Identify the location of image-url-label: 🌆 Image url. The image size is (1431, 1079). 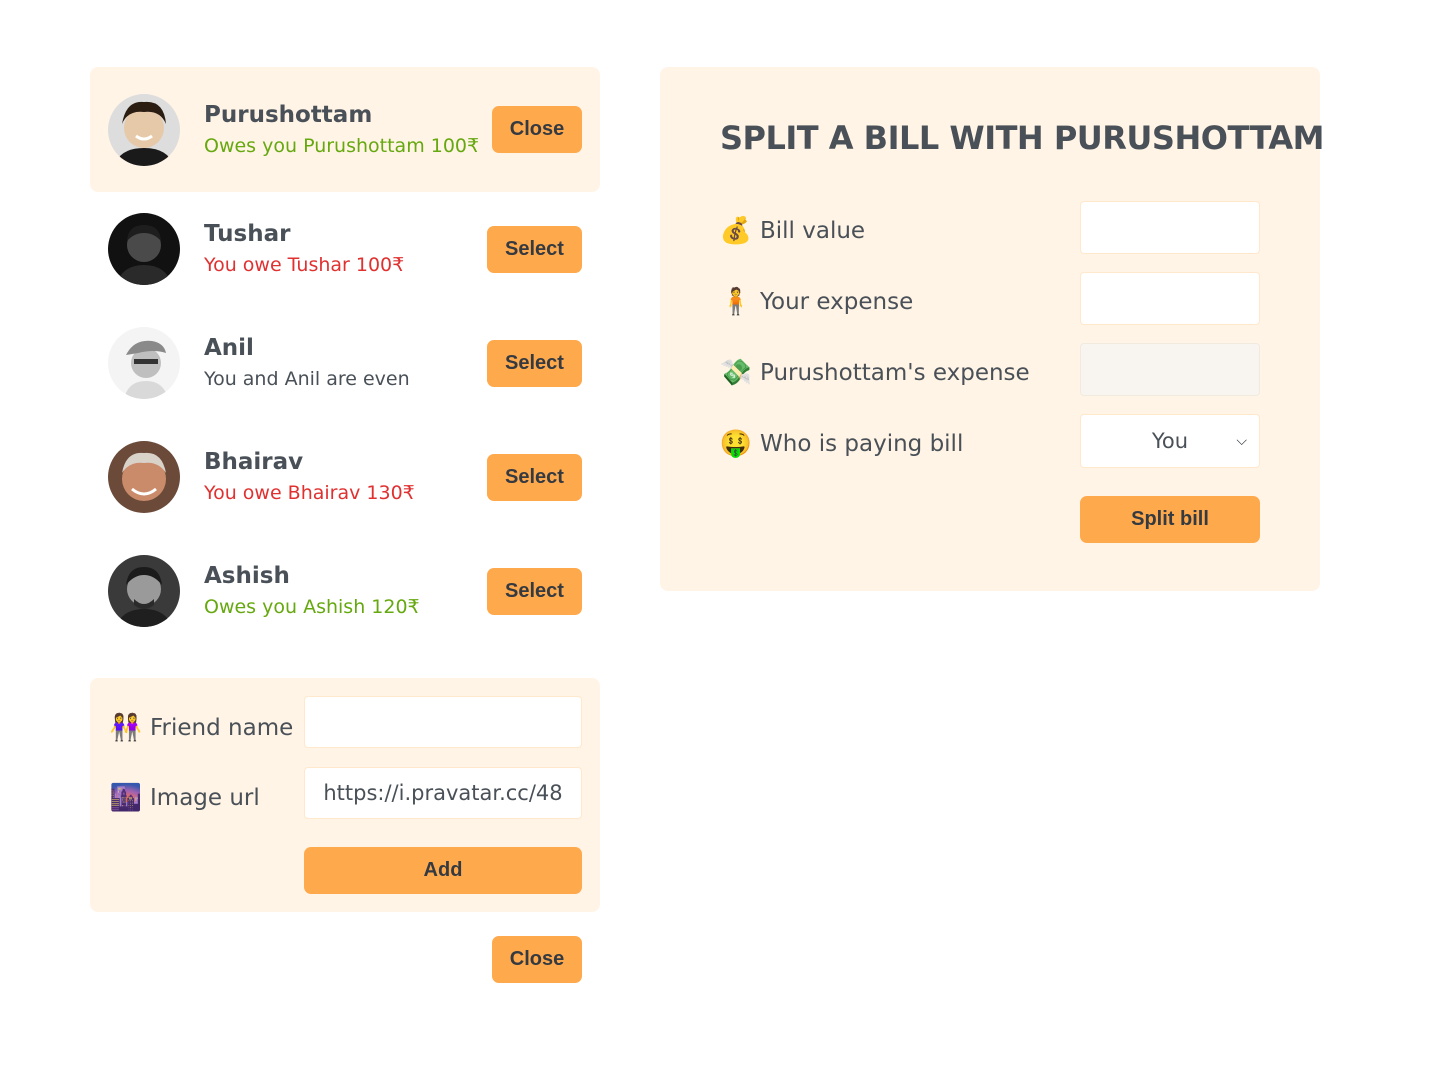
(185, 798).